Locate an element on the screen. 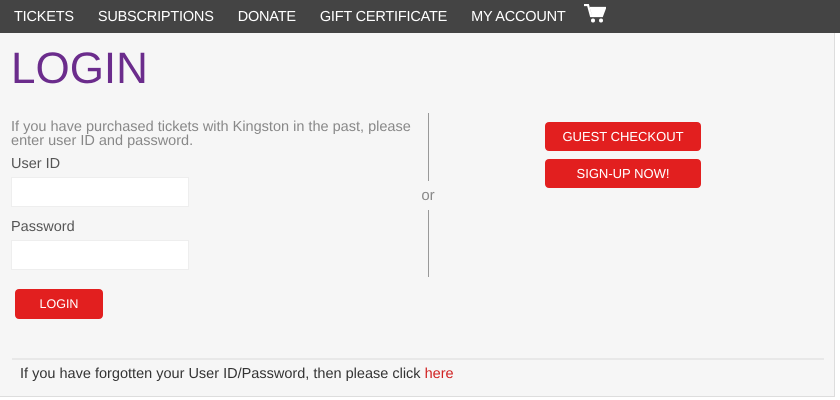  nav-link: MY ACCOUNT is located at coordinates (518, 16).